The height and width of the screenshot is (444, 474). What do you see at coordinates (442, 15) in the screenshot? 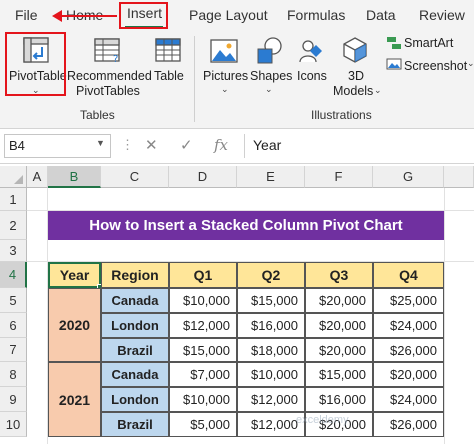
I see `tab-review: Review` at bounding box center [442, 15].